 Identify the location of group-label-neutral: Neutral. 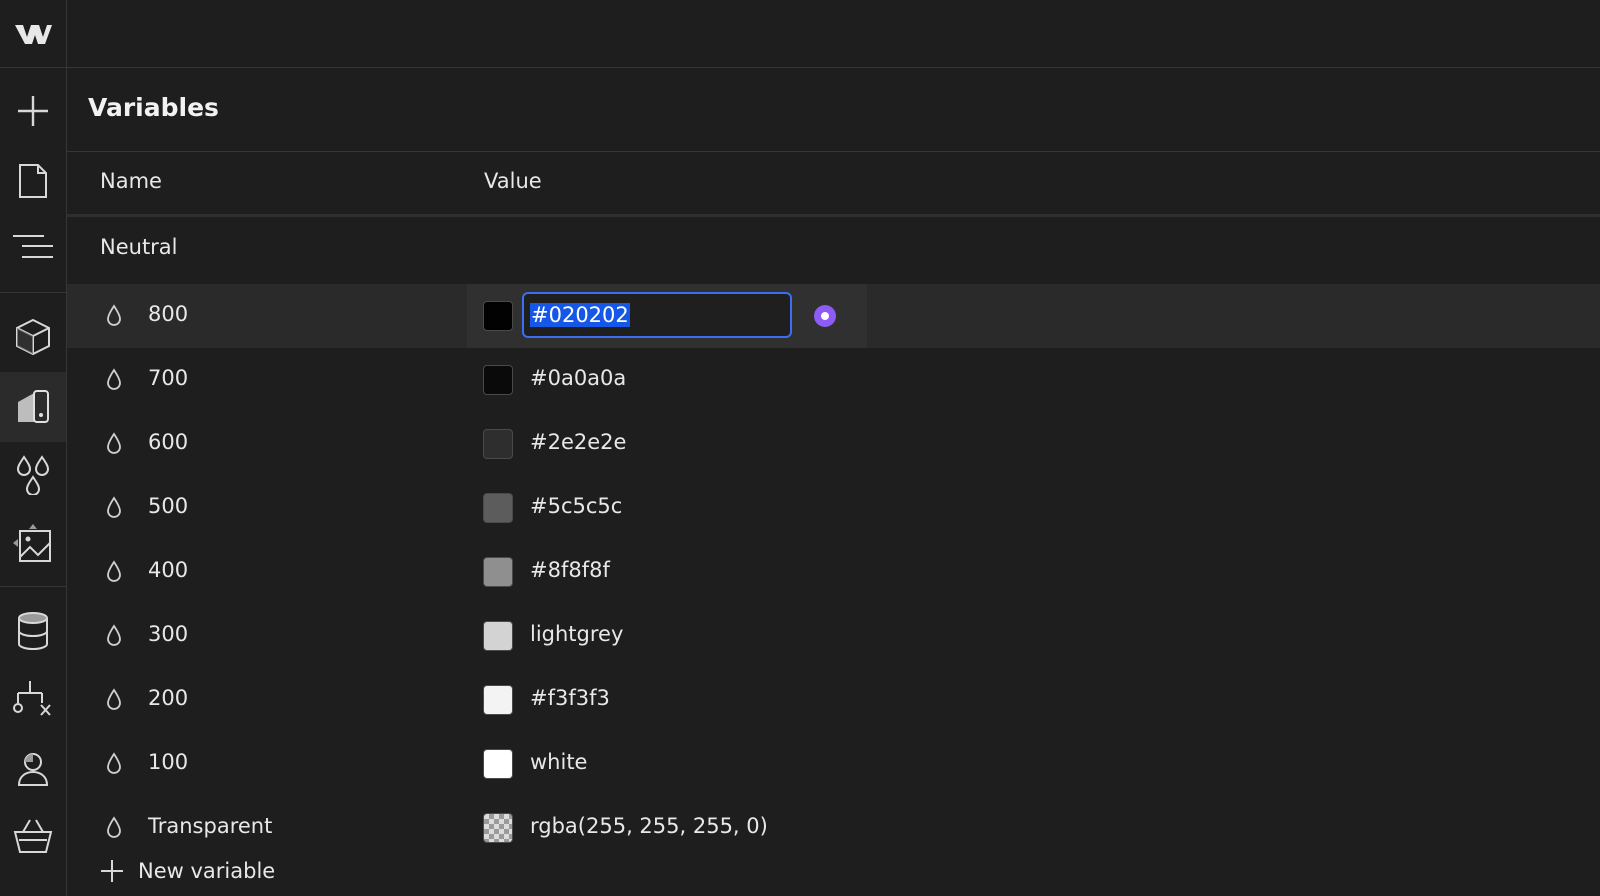
(139, 247).